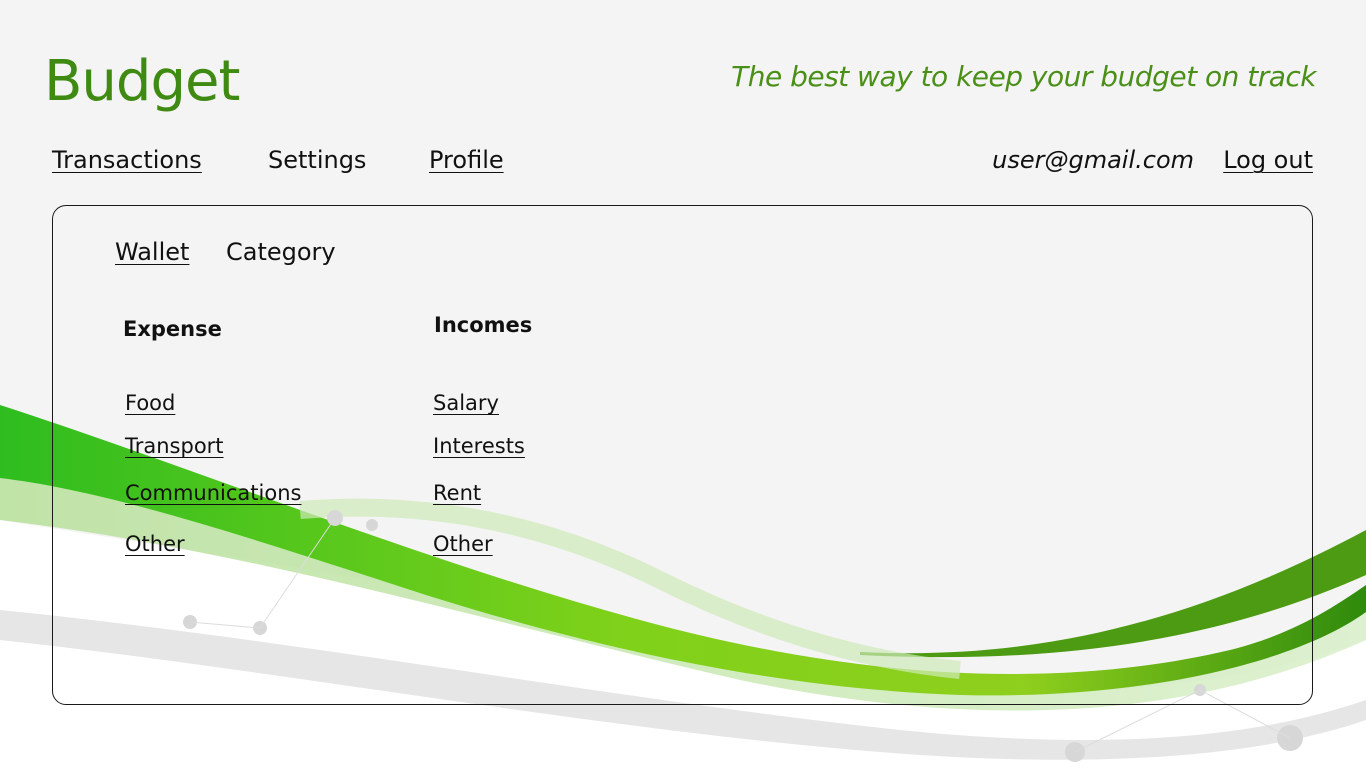  I want to click on expense-heading: Expense, so click(172, 329).